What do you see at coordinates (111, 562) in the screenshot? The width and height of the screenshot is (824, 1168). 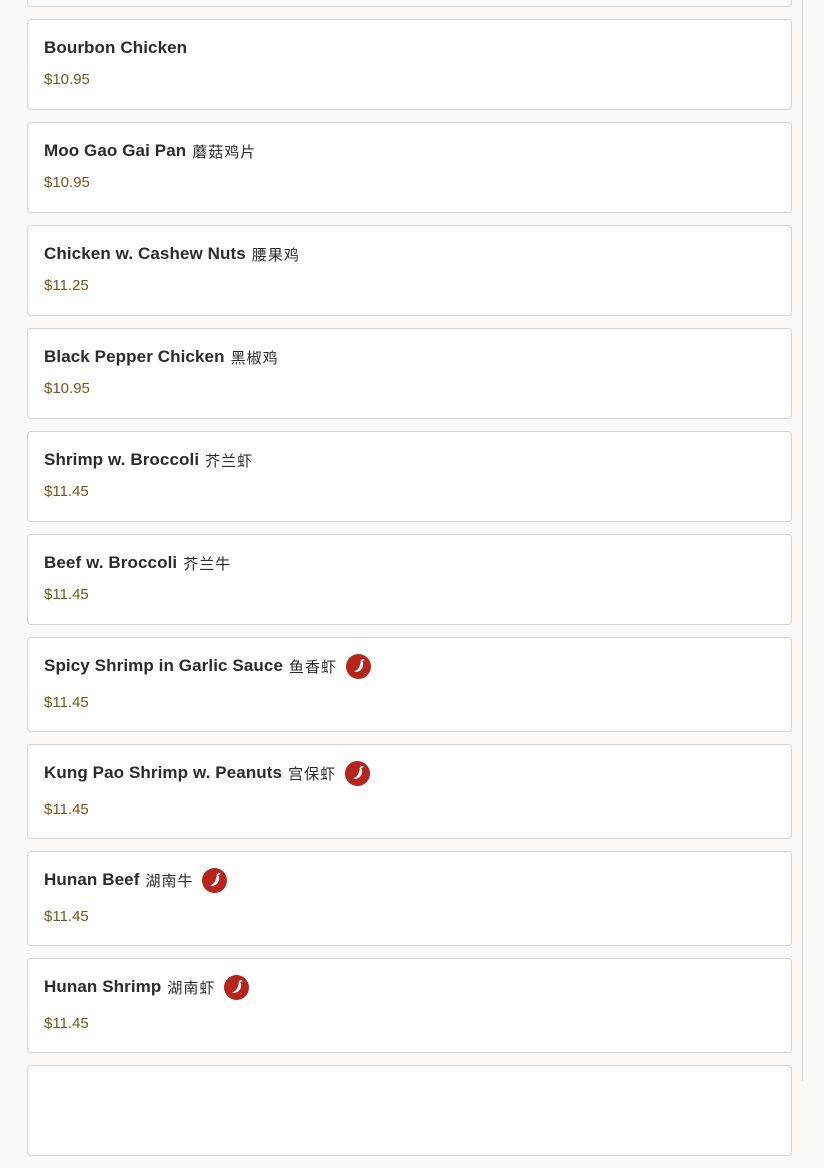 I see `menu-item-name: Beef w. Broccoli` at bounding box center [111, 562].